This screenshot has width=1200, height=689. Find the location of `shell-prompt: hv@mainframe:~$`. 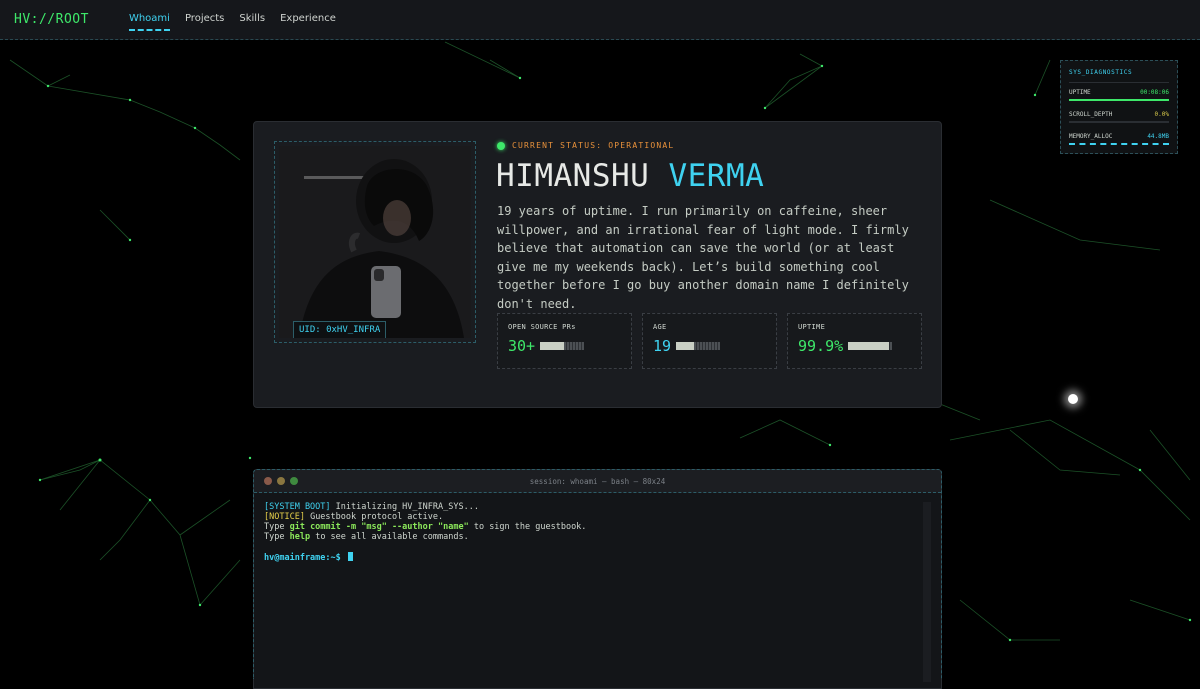

shell-prompt: hv@mainframe:~$ is located at coordinates (302, 558).